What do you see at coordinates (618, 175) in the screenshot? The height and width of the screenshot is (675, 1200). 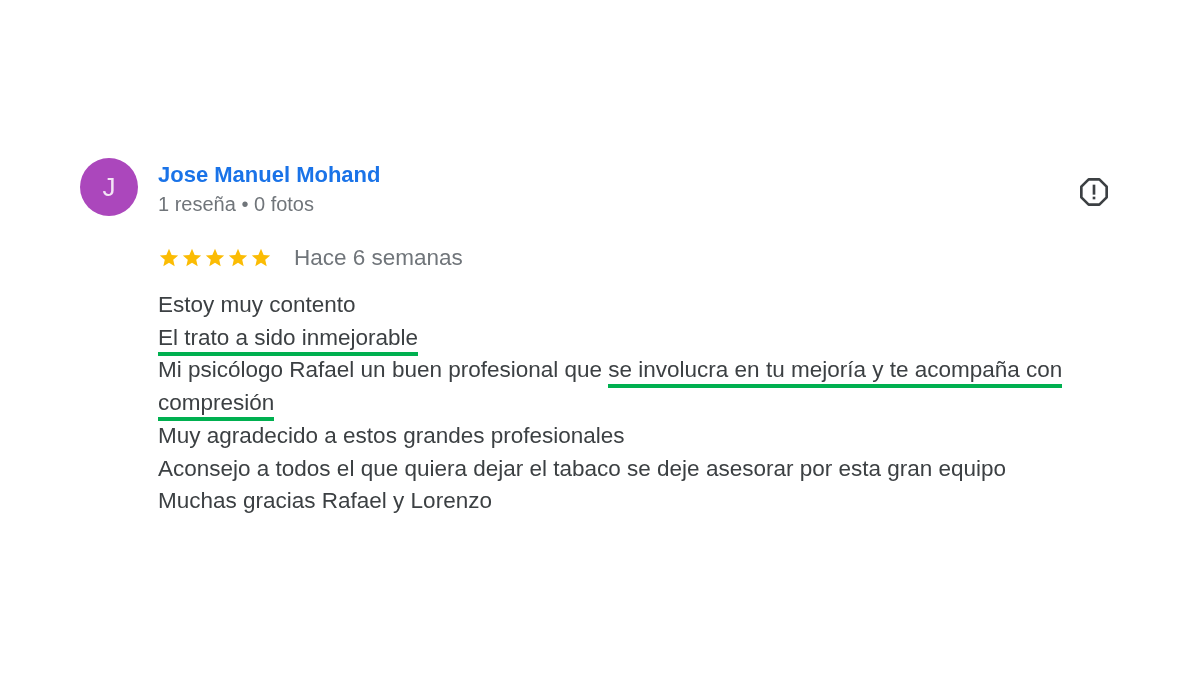 I see `author-link: Jose Manuel Mohand` at bounding box center [618, 175].